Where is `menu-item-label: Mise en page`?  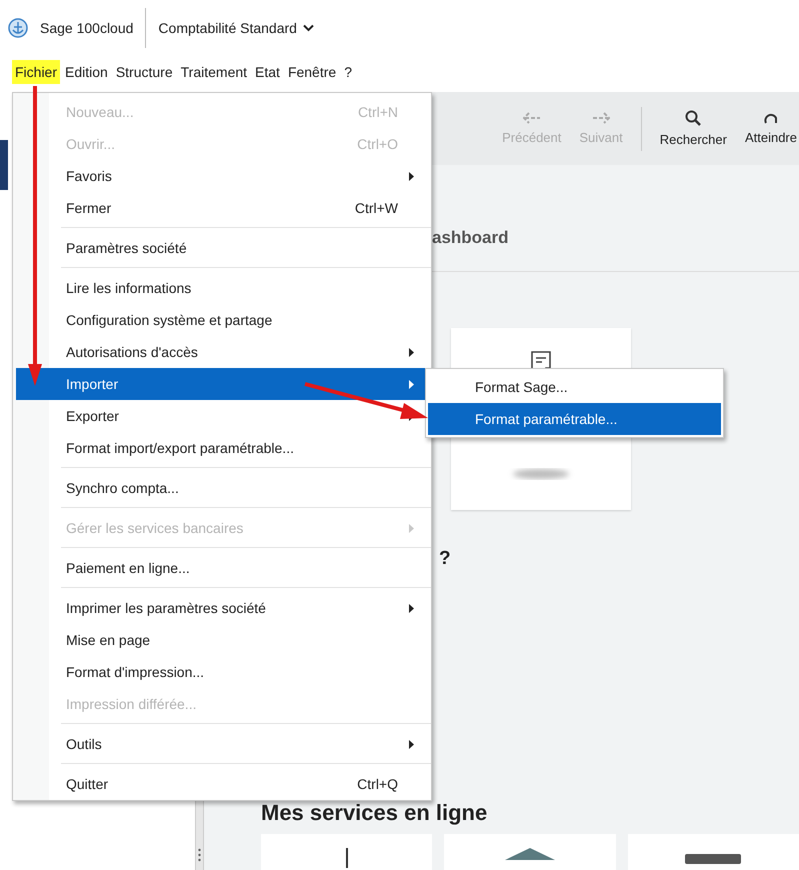
menu-item-label: Mise en page is located at coordinates (109, 640).